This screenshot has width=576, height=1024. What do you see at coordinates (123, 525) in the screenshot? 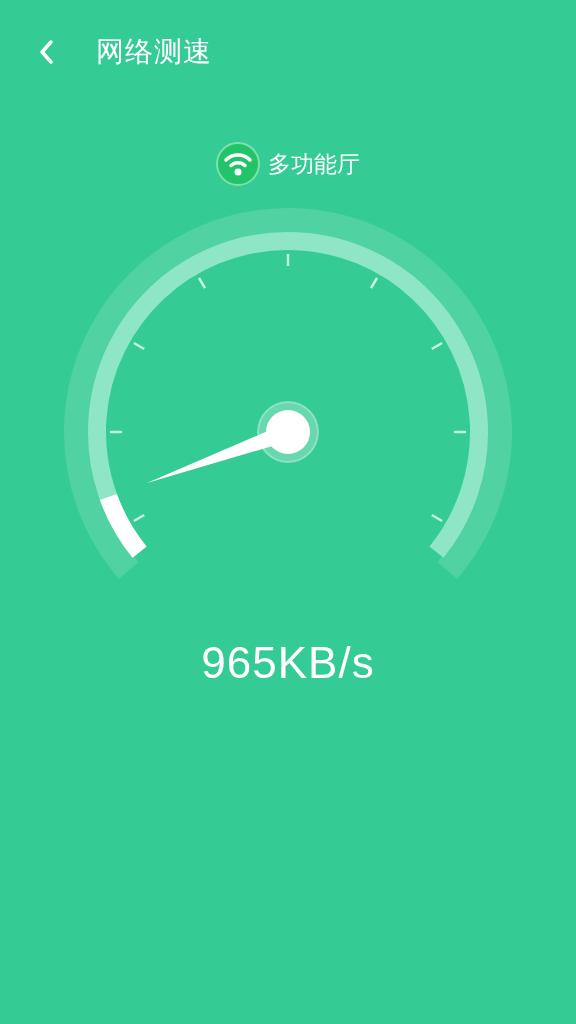
I see `gauge-fill` at bounding box center [123, 525].